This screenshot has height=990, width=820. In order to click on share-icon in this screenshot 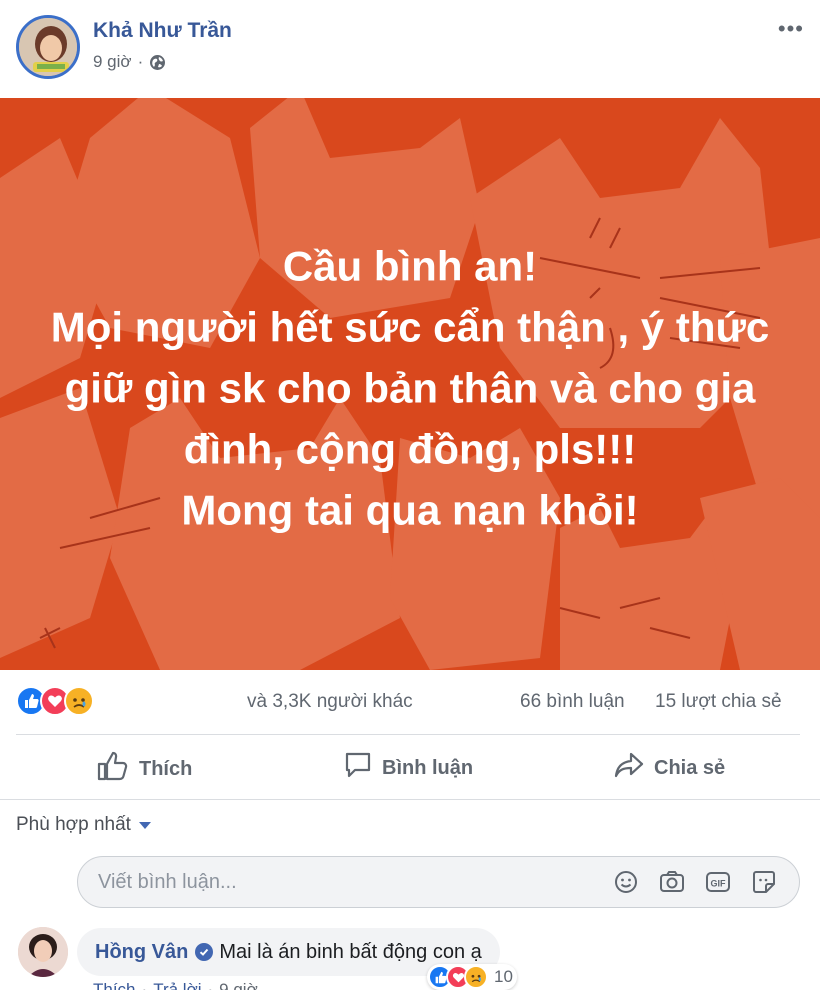, I will do `click(629, 768)`.